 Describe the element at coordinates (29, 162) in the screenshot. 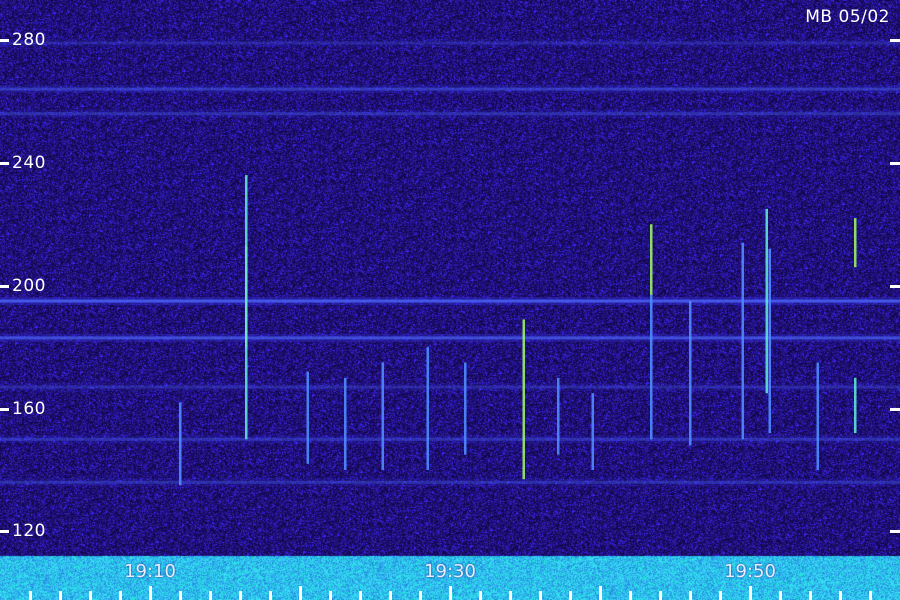

I see `y-tick-label: 240` at that location.